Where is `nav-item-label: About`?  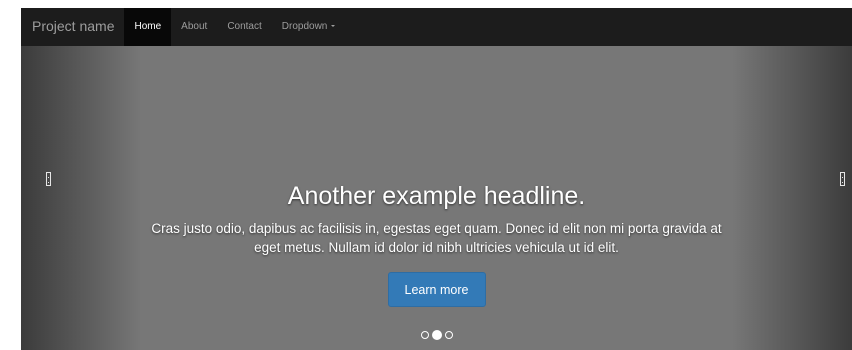 nav-item-label: About is located at coordinates (194, 26).